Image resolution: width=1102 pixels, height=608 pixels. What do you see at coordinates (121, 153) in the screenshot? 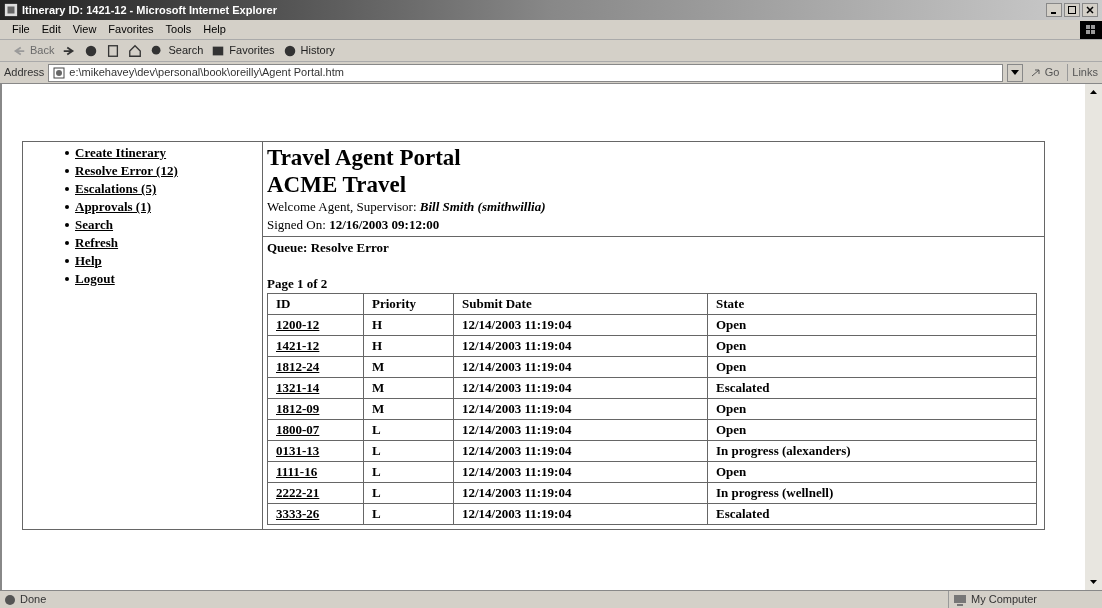
I see `nav-link: Create Itinerary` at bounding box center [121, 153].